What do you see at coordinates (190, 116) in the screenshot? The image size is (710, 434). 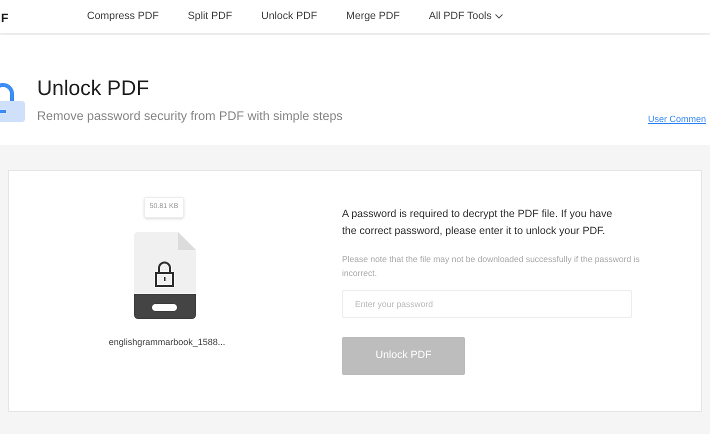 I see `page-subtitle: Remove password security from PDF with simple steps` at bounding box center [190, 116].